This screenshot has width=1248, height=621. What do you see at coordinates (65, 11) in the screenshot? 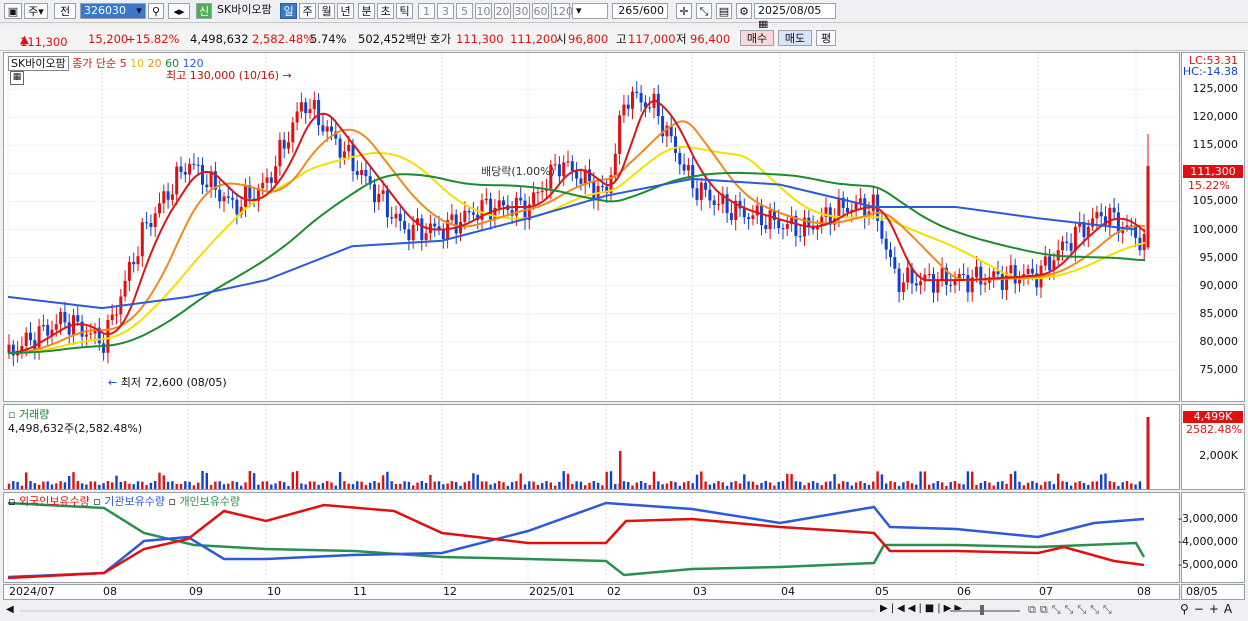
I see `prev-button: 전` at bounding box center [65, 11].